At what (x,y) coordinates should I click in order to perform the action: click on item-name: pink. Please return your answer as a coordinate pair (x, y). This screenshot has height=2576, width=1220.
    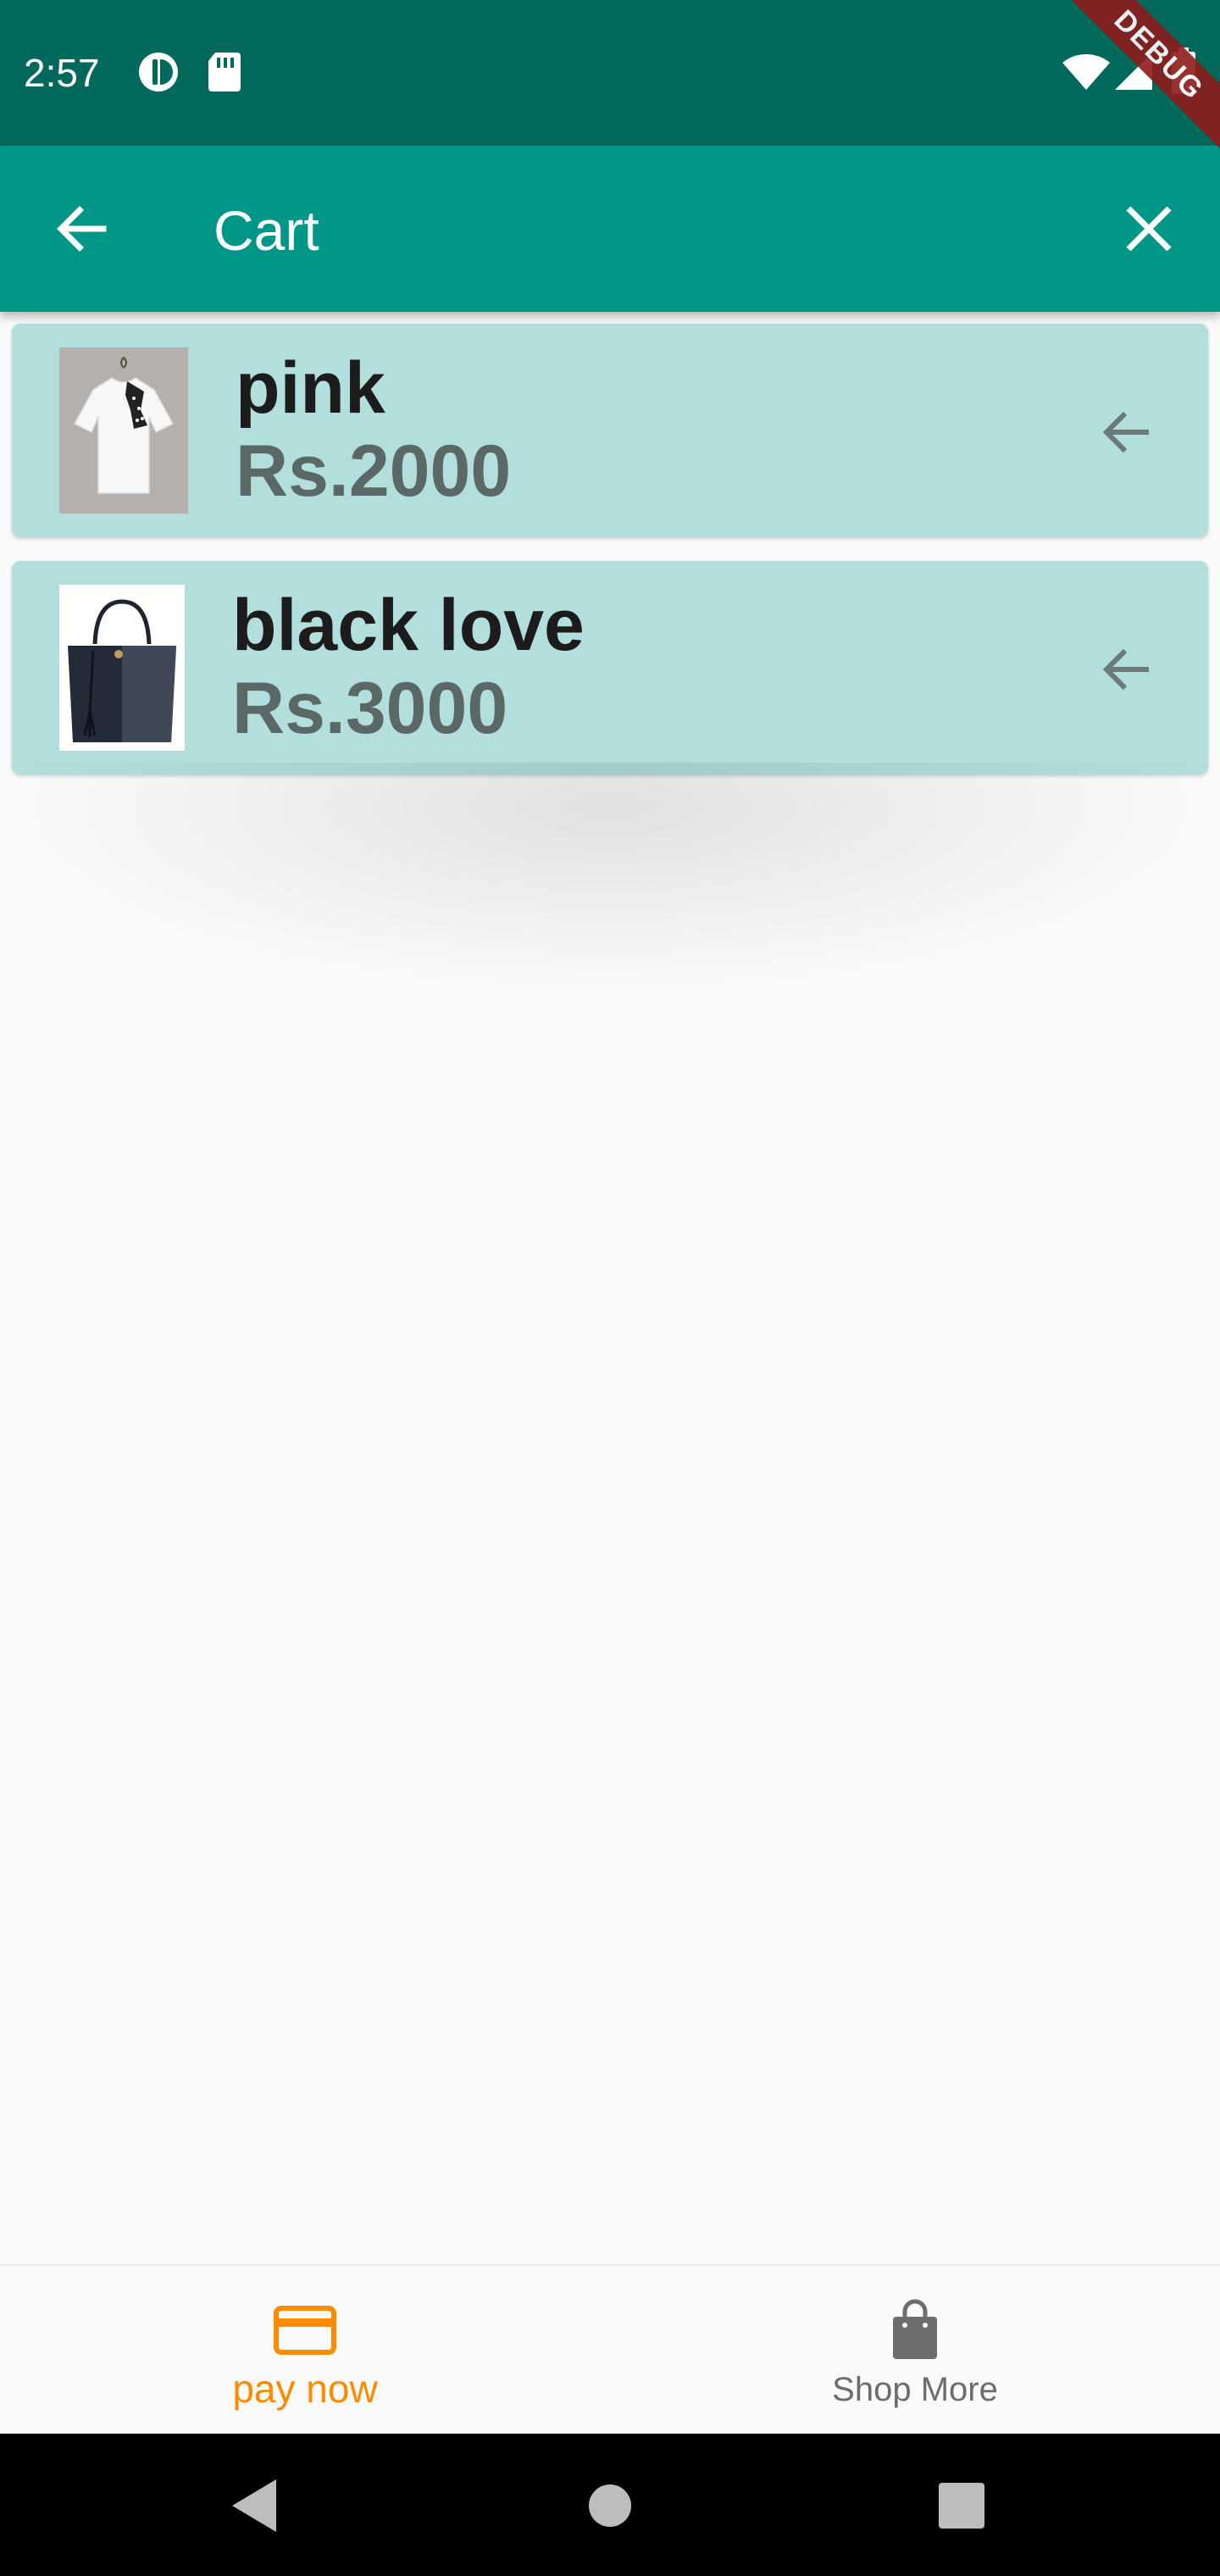
    Looking at the image, I should click on (310, 388).